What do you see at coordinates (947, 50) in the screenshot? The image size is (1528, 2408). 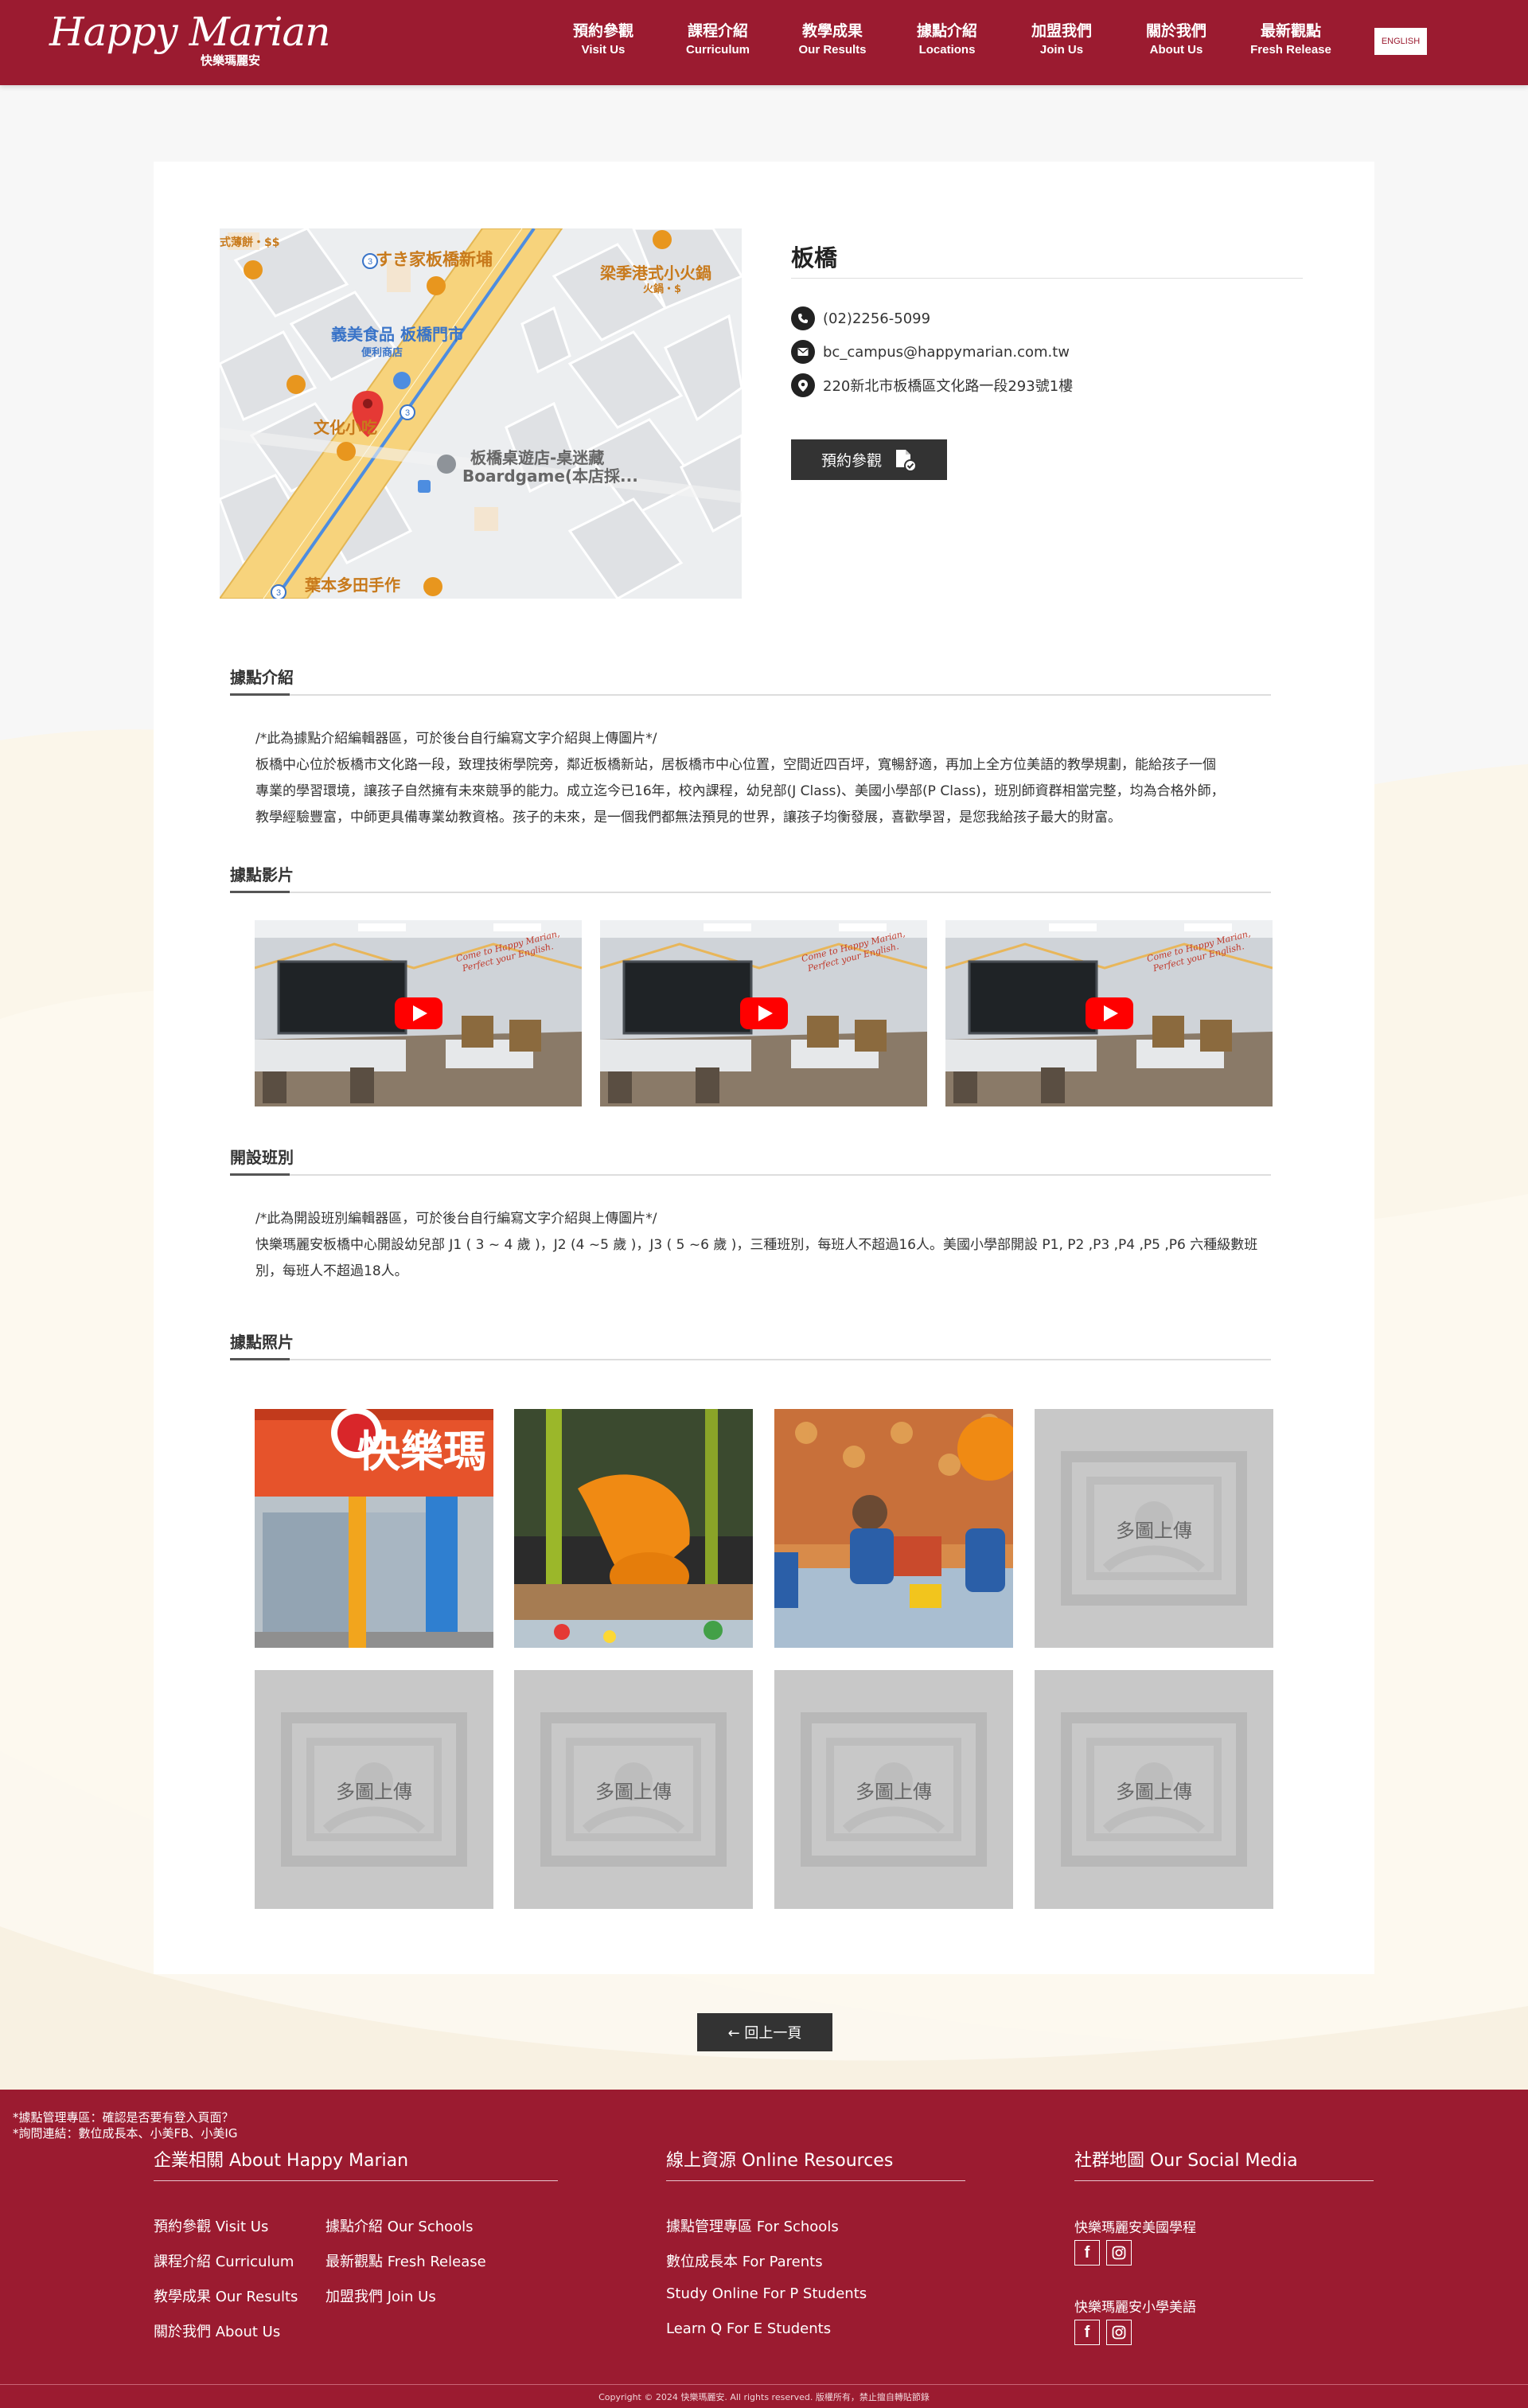 I see `nav-label-en: Locations` at bounding box center [947, 50].